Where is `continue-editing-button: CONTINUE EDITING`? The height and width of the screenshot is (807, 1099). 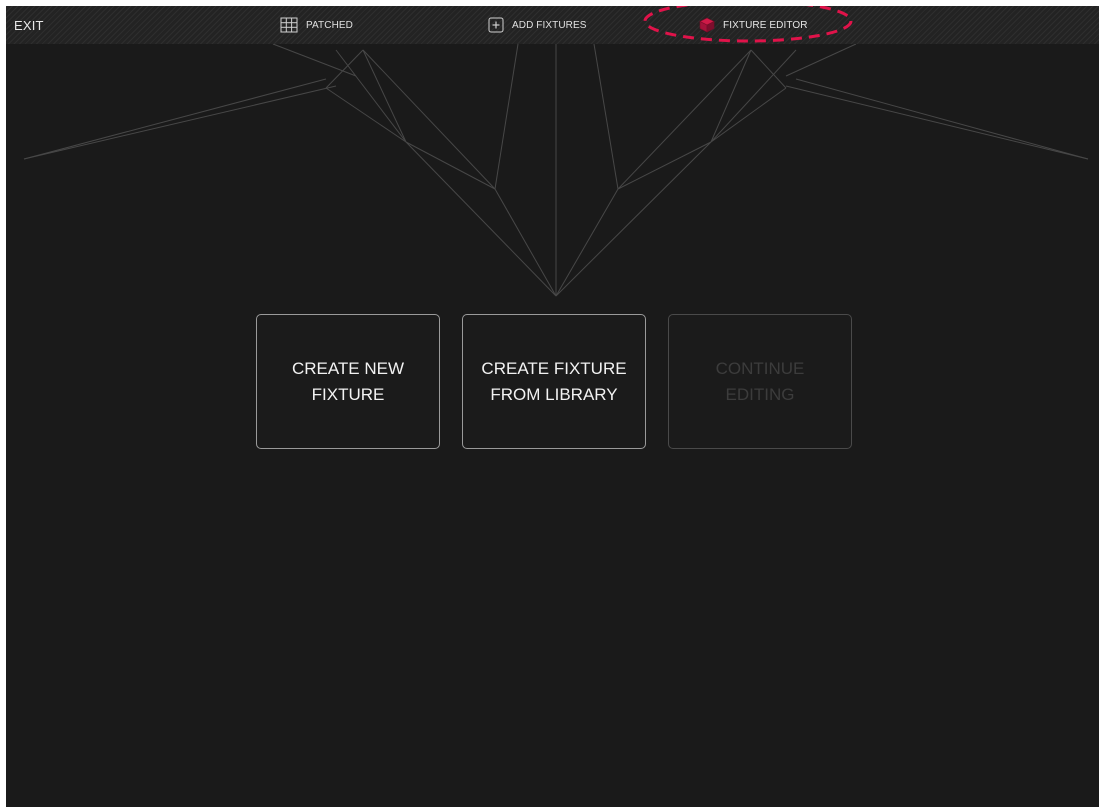 continue-editing-button: CONTINUE EDITING is located at coordinates (760, 381).